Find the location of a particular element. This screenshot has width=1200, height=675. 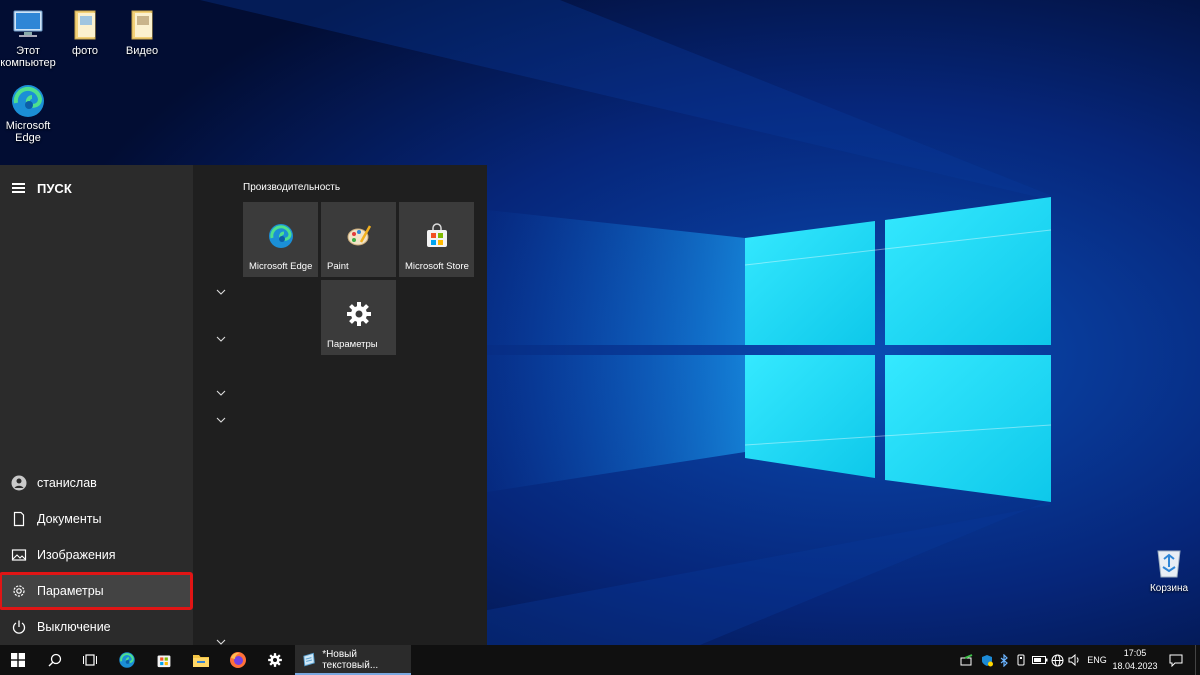

taskbar-firefox is located at coordinates (238, 660).